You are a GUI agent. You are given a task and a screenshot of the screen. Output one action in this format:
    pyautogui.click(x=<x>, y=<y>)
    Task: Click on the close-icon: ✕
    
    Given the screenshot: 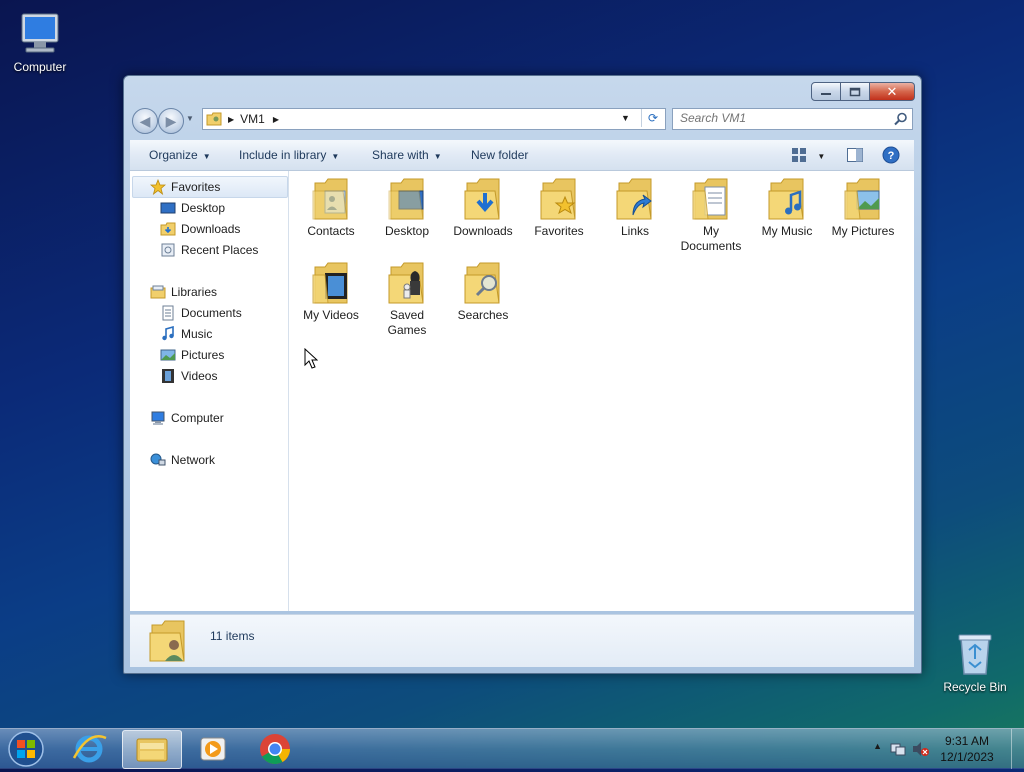 What is the action you would take?
    pyautogui.click(x=892, y=91)
    